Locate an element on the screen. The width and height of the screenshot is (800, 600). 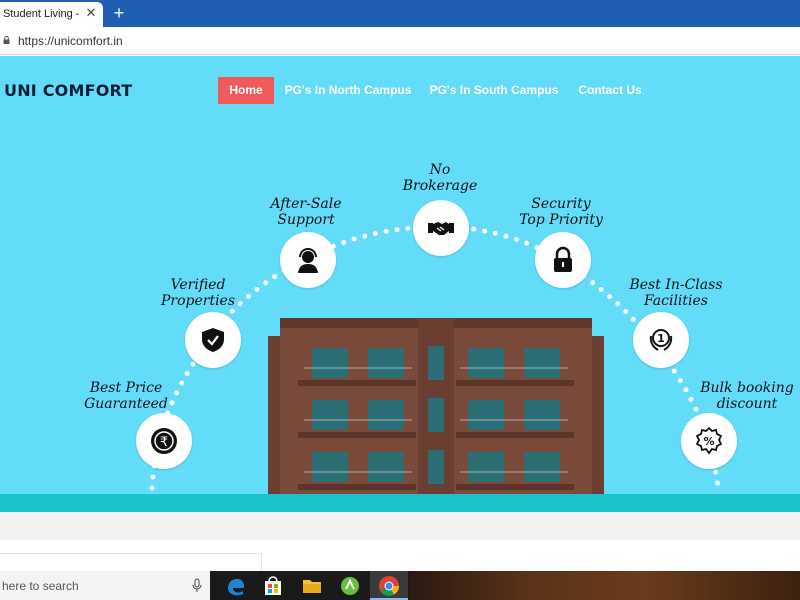
taskbar-background-strip is located at coordinates (605, 585).